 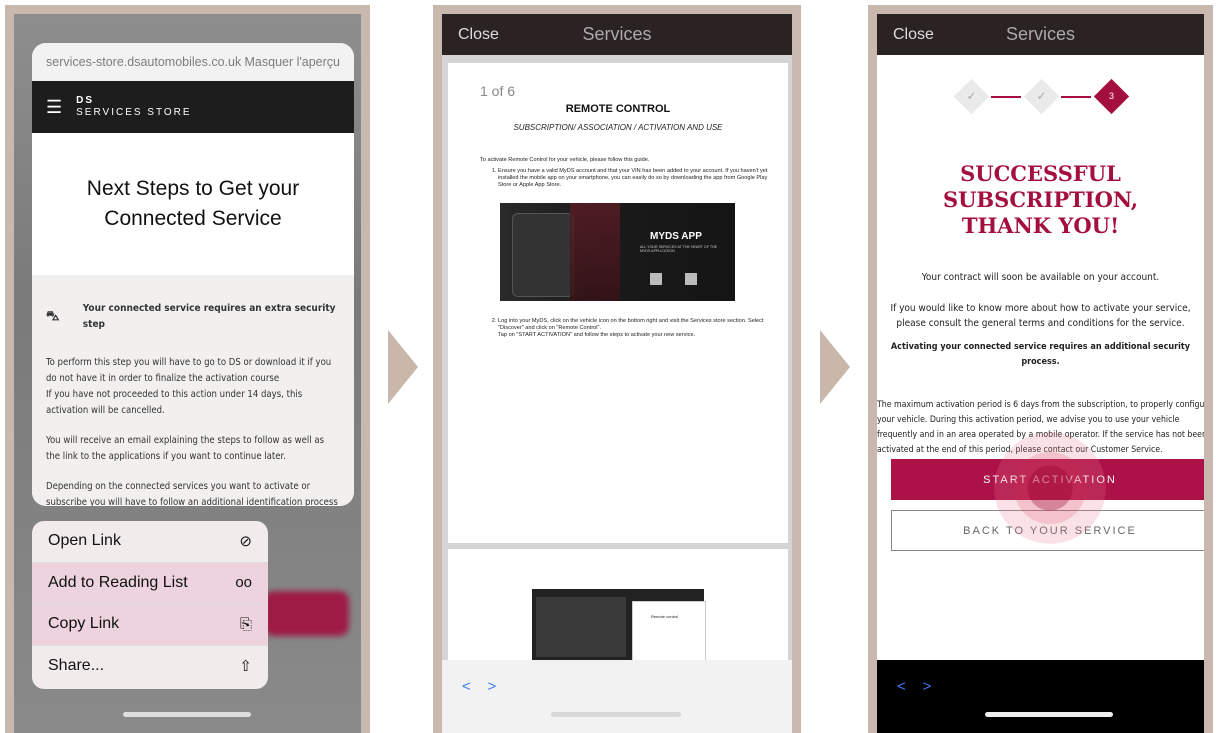 I want to click on ds-header: ☰ DS SERVICES STORE, so click(x=193, y=107).